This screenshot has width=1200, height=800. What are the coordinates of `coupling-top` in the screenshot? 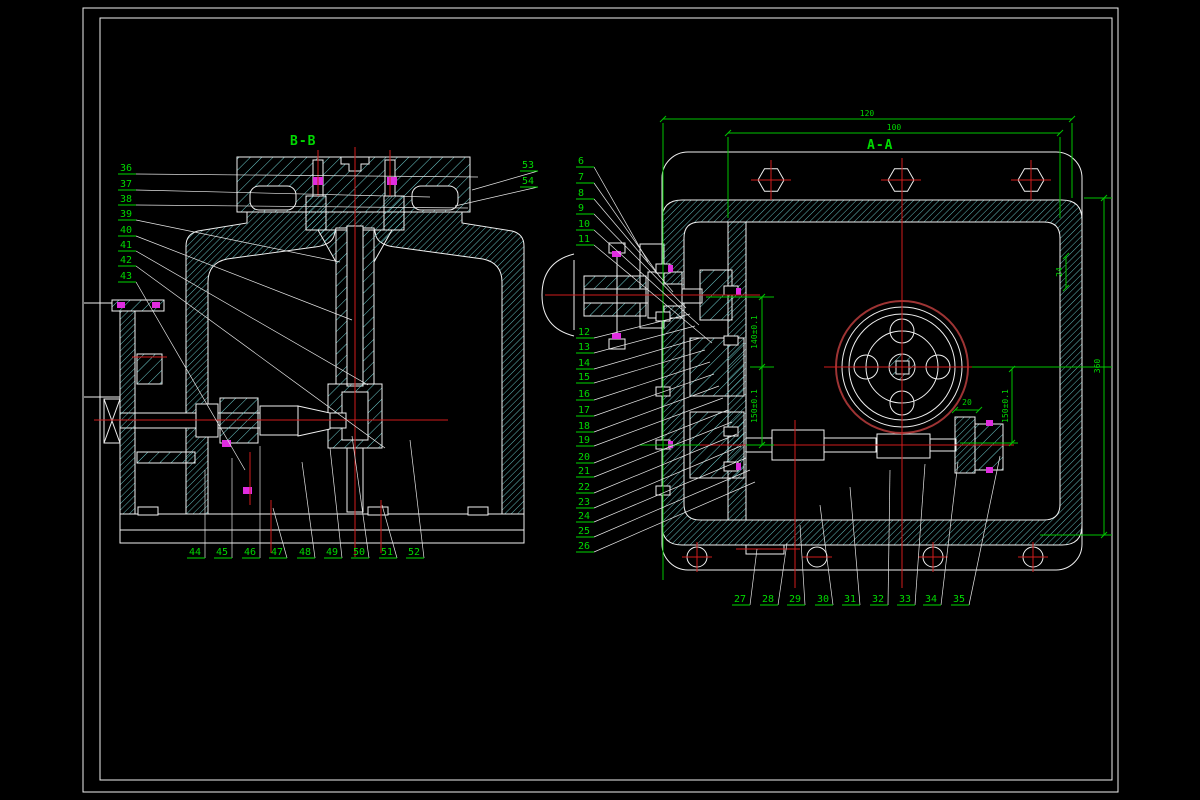 It's located at (615, 282).